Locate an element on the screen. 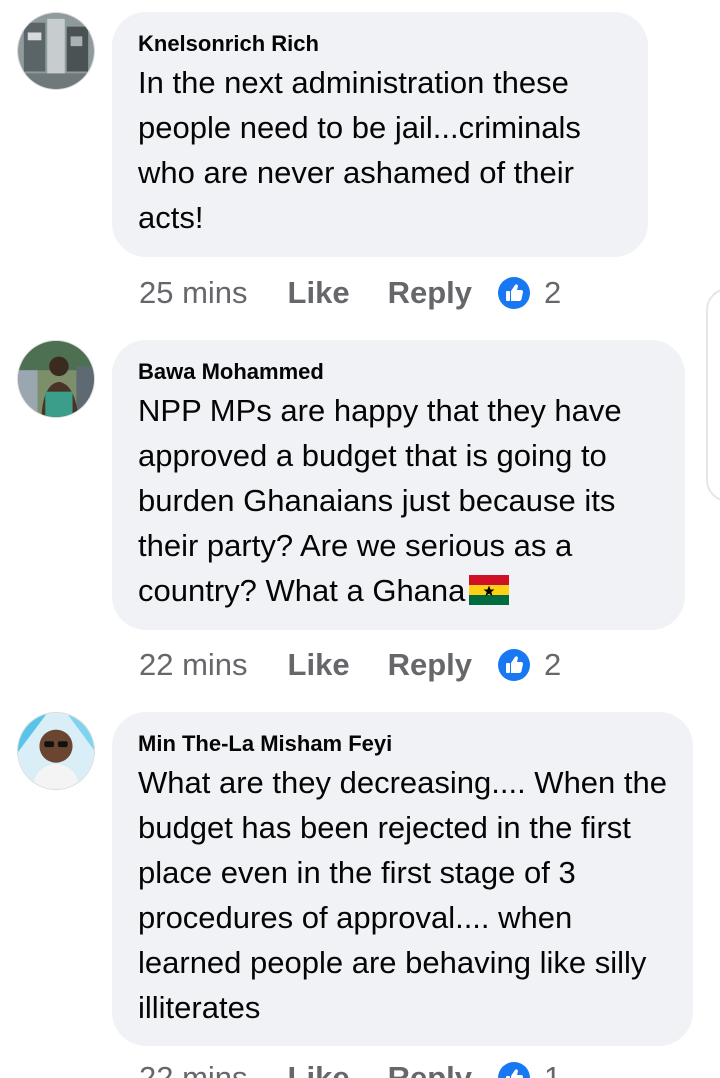  comment-author: Bawa Mohammed is located at coordinates (398, 372).